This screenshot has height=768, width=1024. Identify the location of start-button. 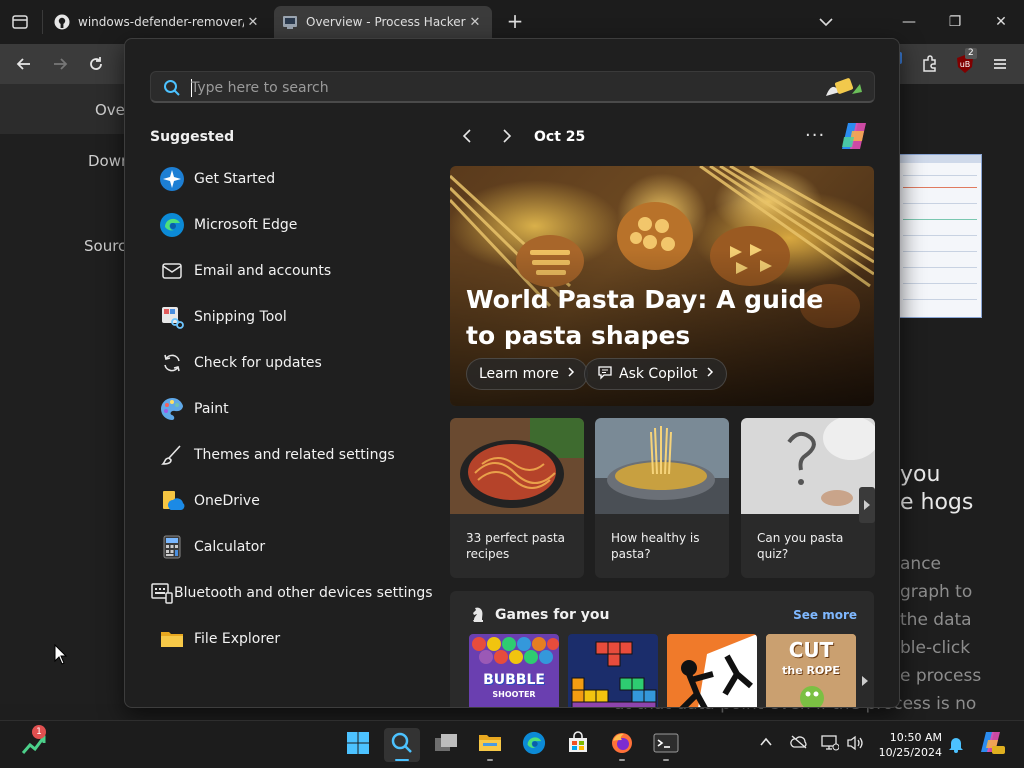
(358, 745).